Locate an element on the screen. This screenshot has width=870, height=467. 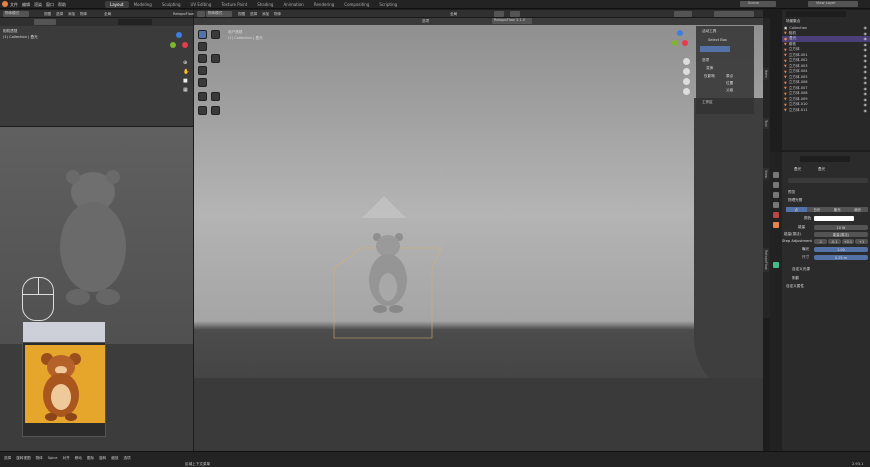
render-props-icon is located at coordinates (776, 185).